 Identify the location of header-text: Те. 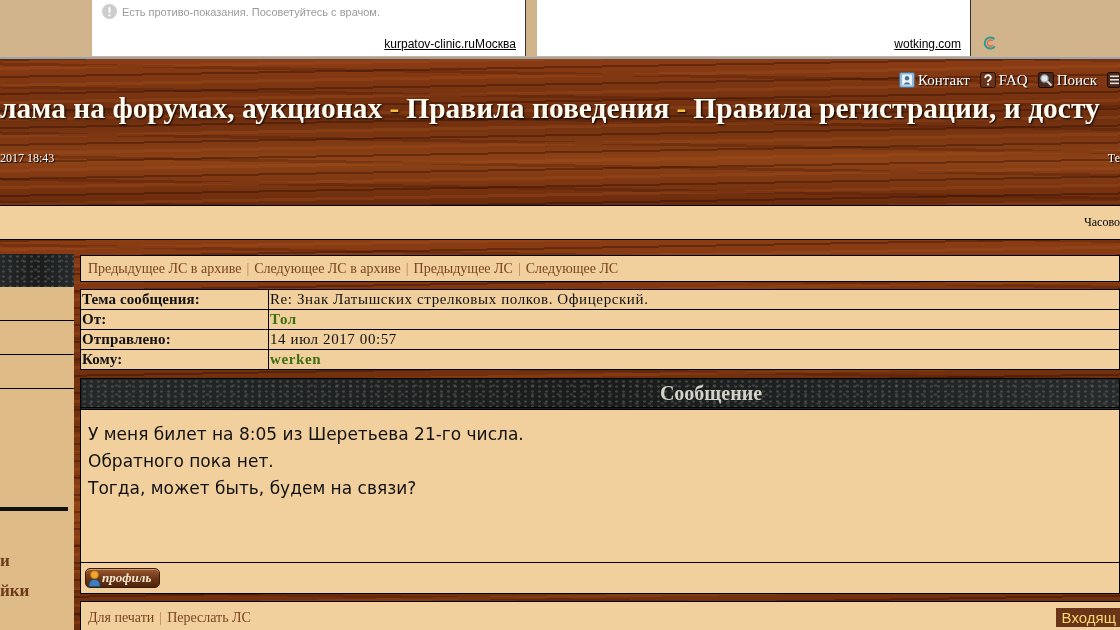
(1113, 158).